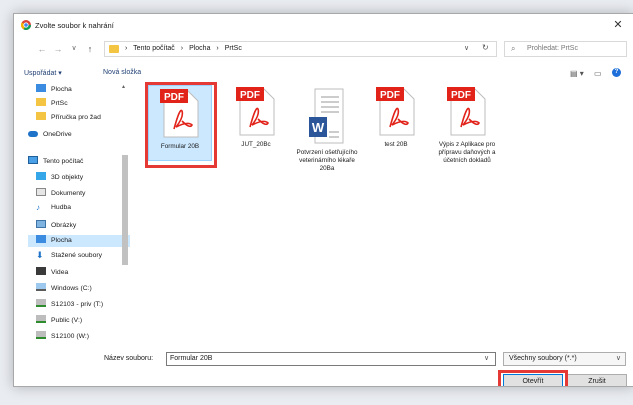 The image size is (633, 405). I want to click on sidebar-item-prtsc: PrtSc, so click(52, 104).